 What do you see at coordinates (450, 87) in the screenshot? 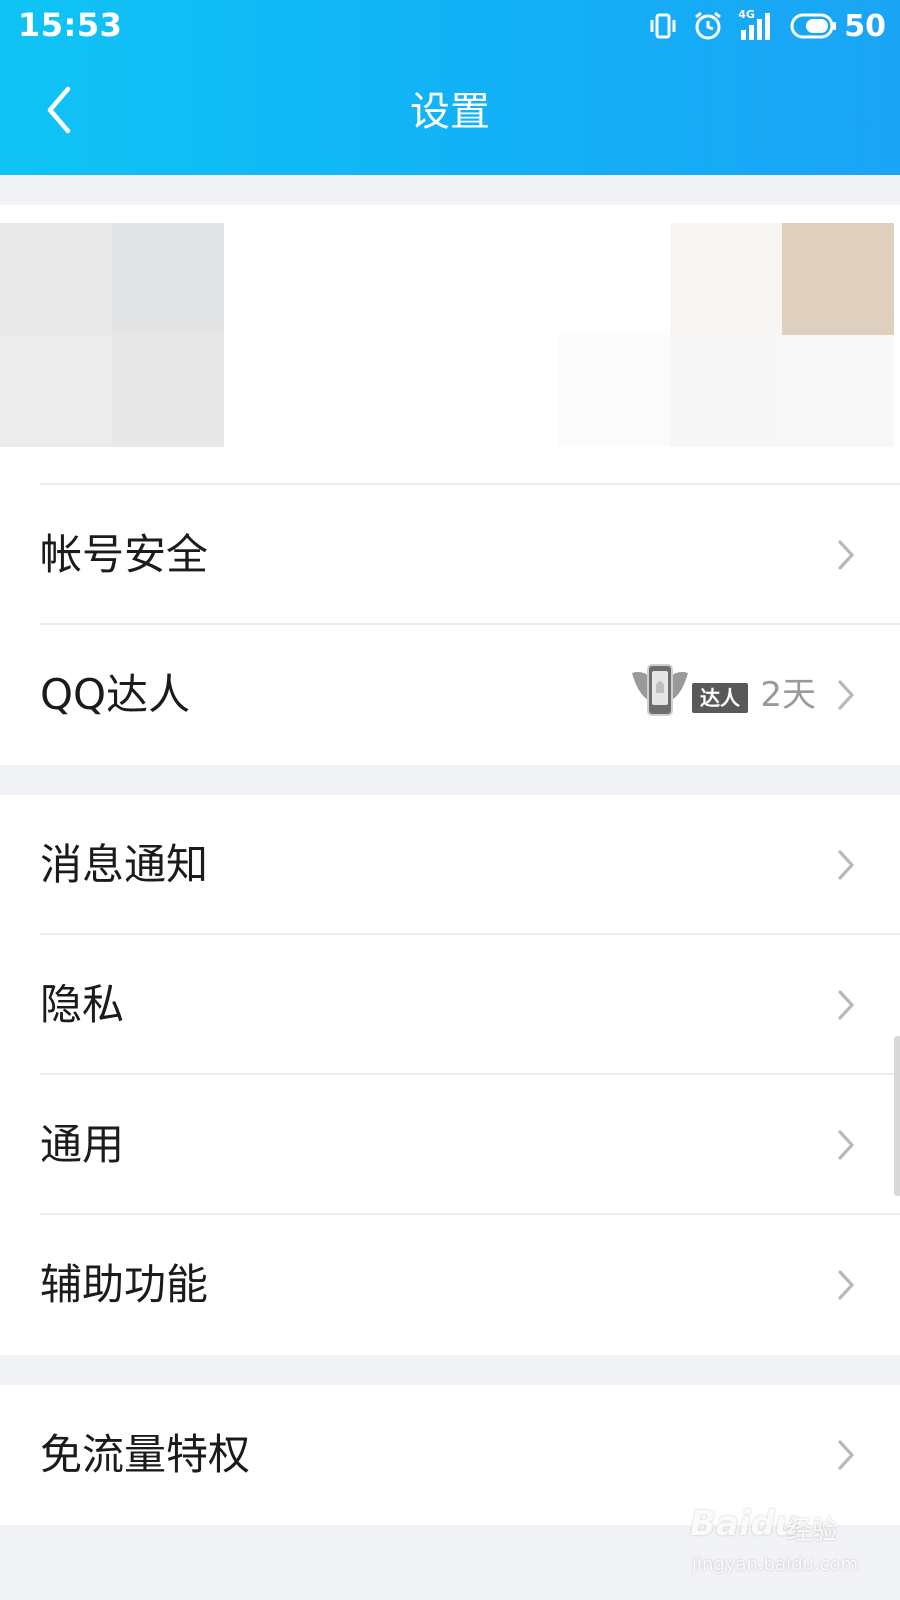
I see `title-bar: 15:53 4G 50 设置` at bounding box center [450, 87].